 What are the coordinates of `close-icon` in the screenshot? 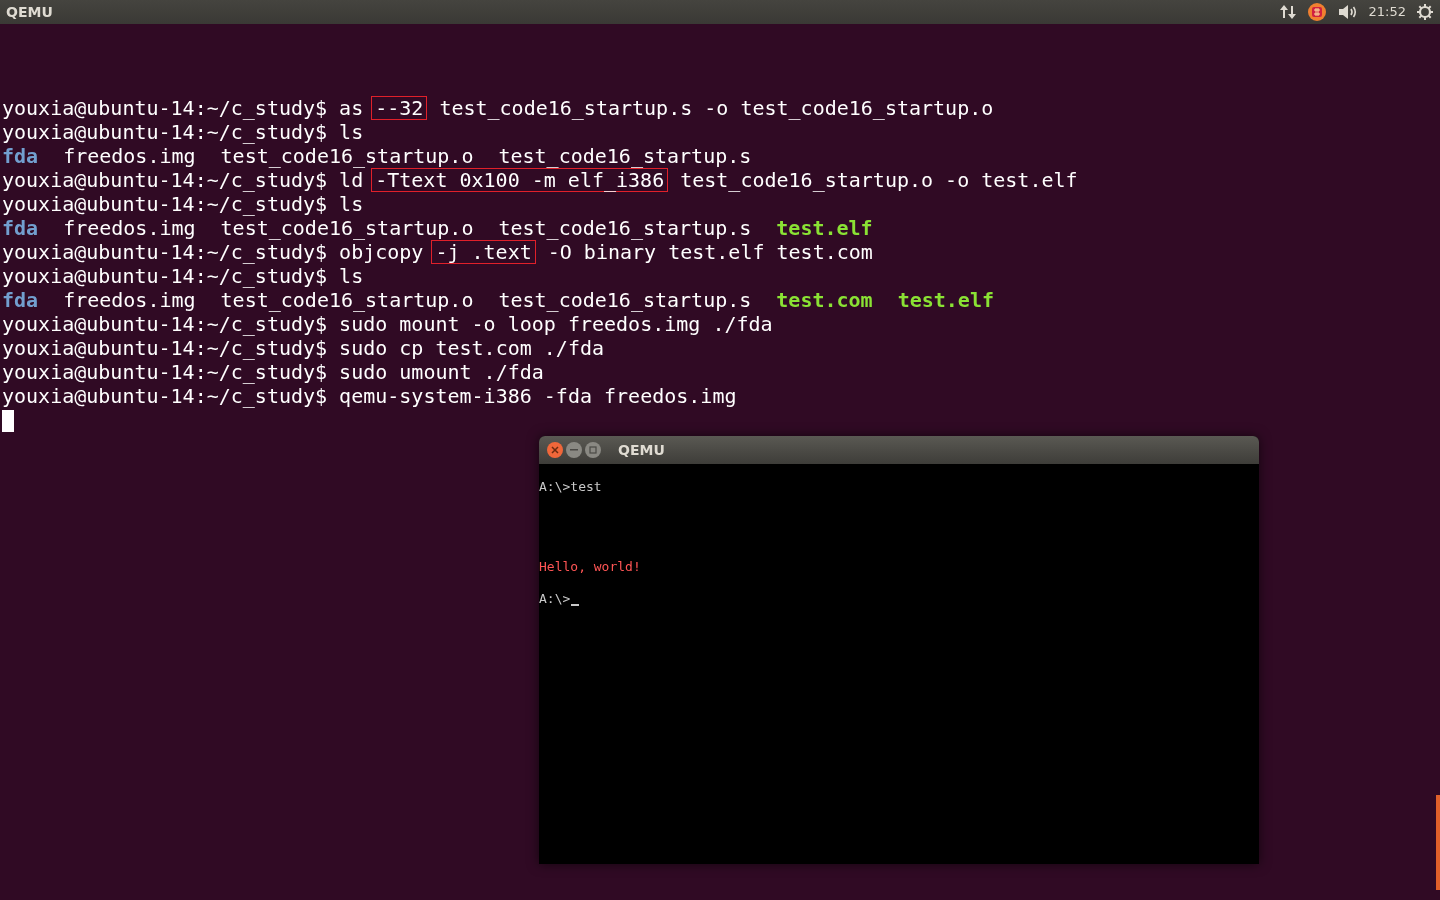 It's located at (555, 450).